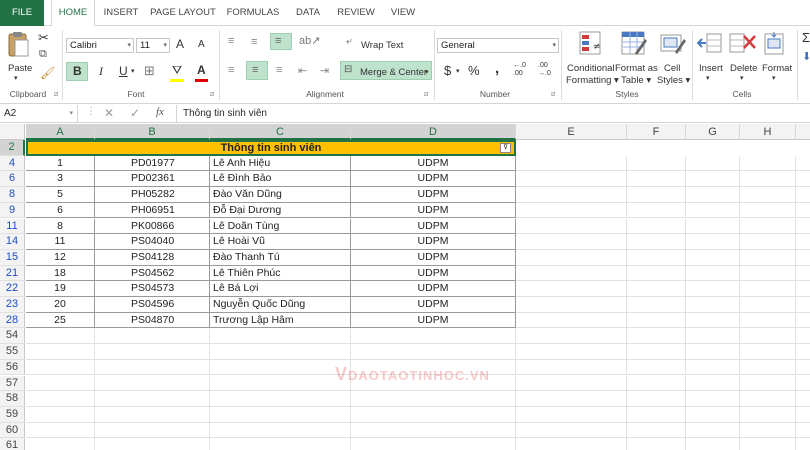 This screenshot has height=450, width=810. What do you see at coordinates (152, 305) in the screenshot?
I see `table-cell-b: PS04596` at bounding box center [152, 305].